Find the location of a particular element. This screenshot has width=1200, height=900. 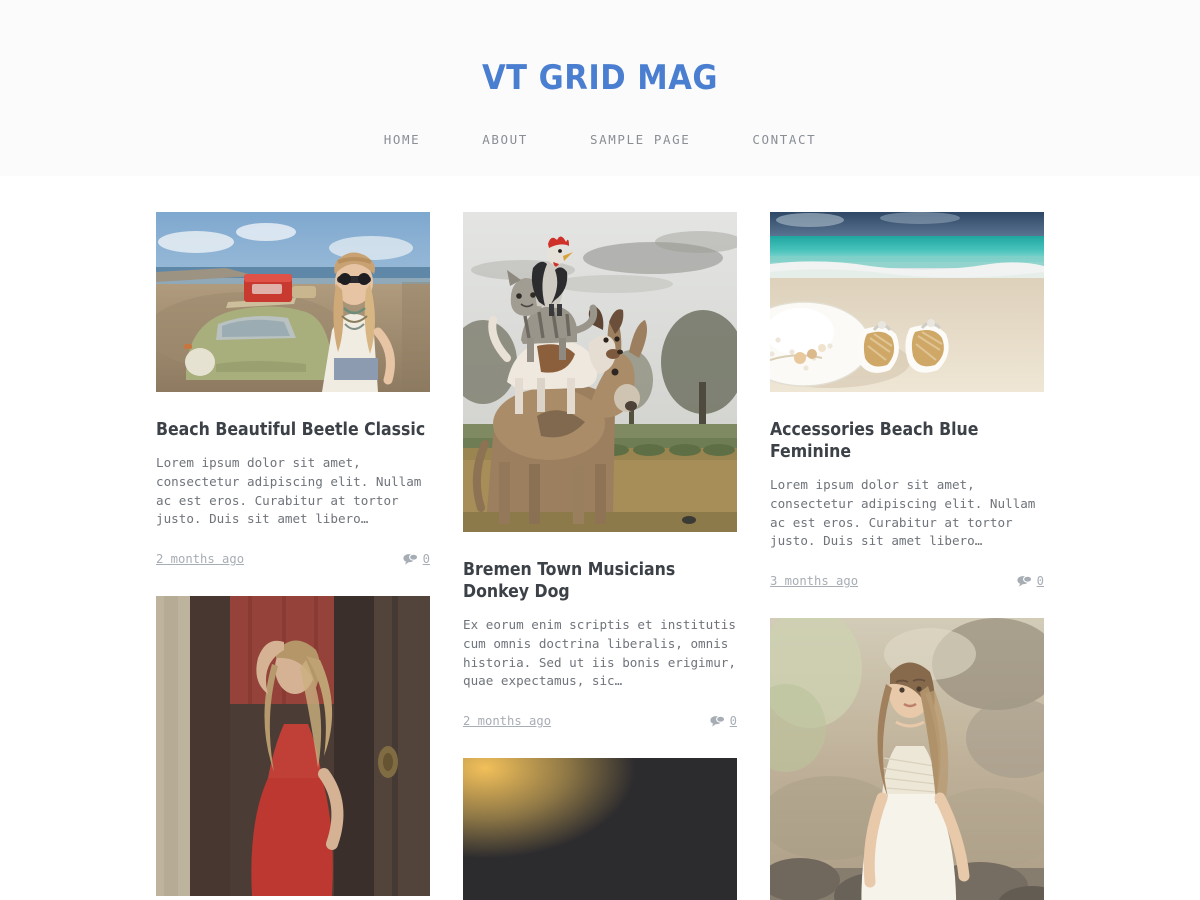

woman-red-dress-image is located at coordinates (293, 746).